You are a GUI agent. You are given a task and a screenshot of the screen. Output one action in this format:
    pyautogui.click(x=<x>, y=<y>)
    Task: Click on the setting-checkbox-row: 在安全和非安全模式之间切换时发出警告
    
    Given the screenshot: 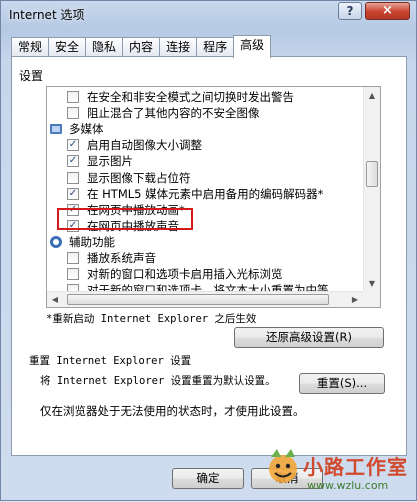 What is the action you would take?
    pyautogui.click(x=180, y=97)
    